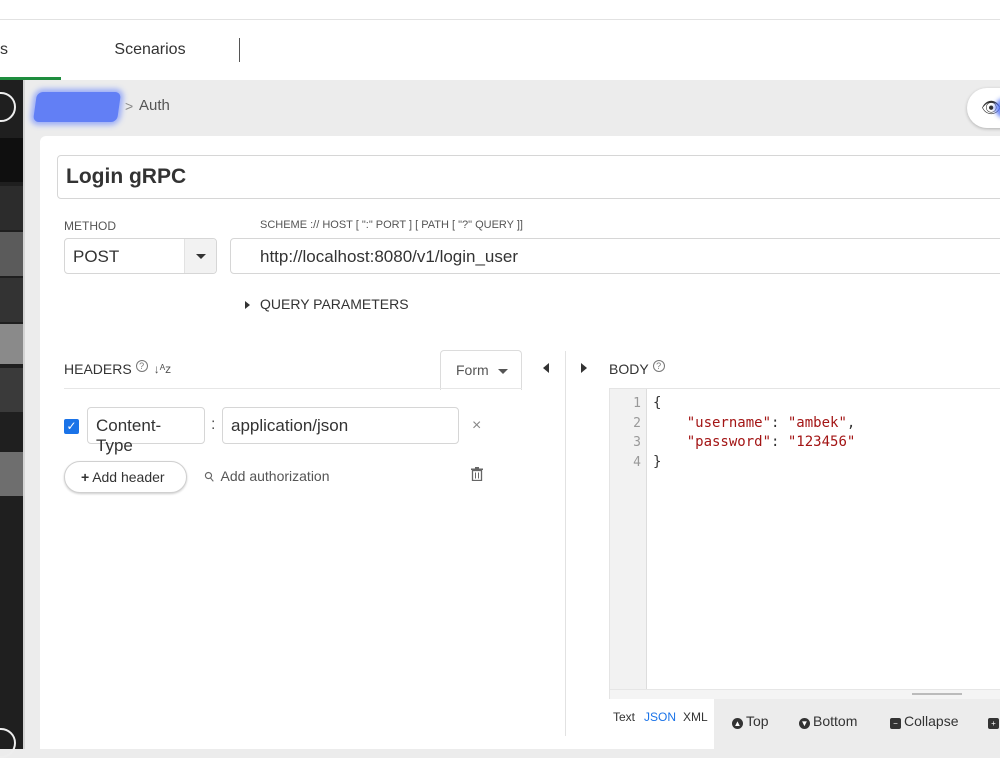 This screenshot has height=758, width=1000. Describe the element at coordinates (4, 49) in the screenshot. I see `tab-active-label: s` at that location.